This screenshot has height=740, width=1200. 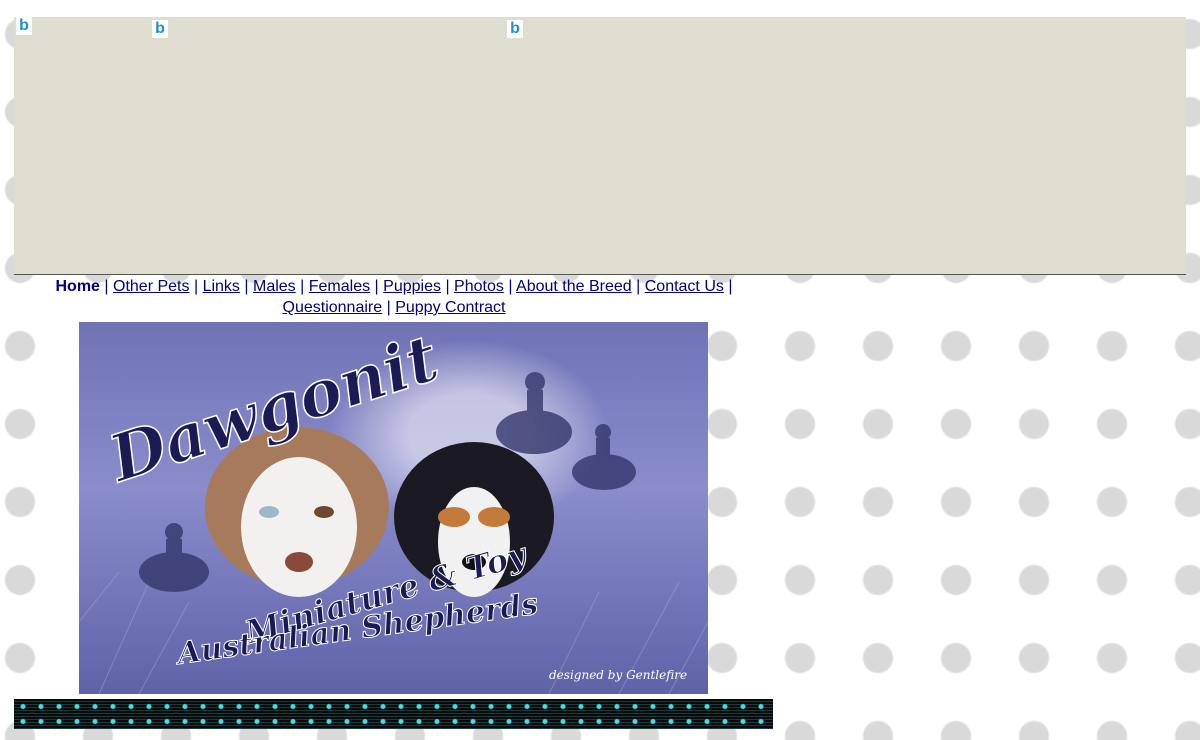 I want to click on nav-link-puppies: Puppies, so click(x=412, y=286).